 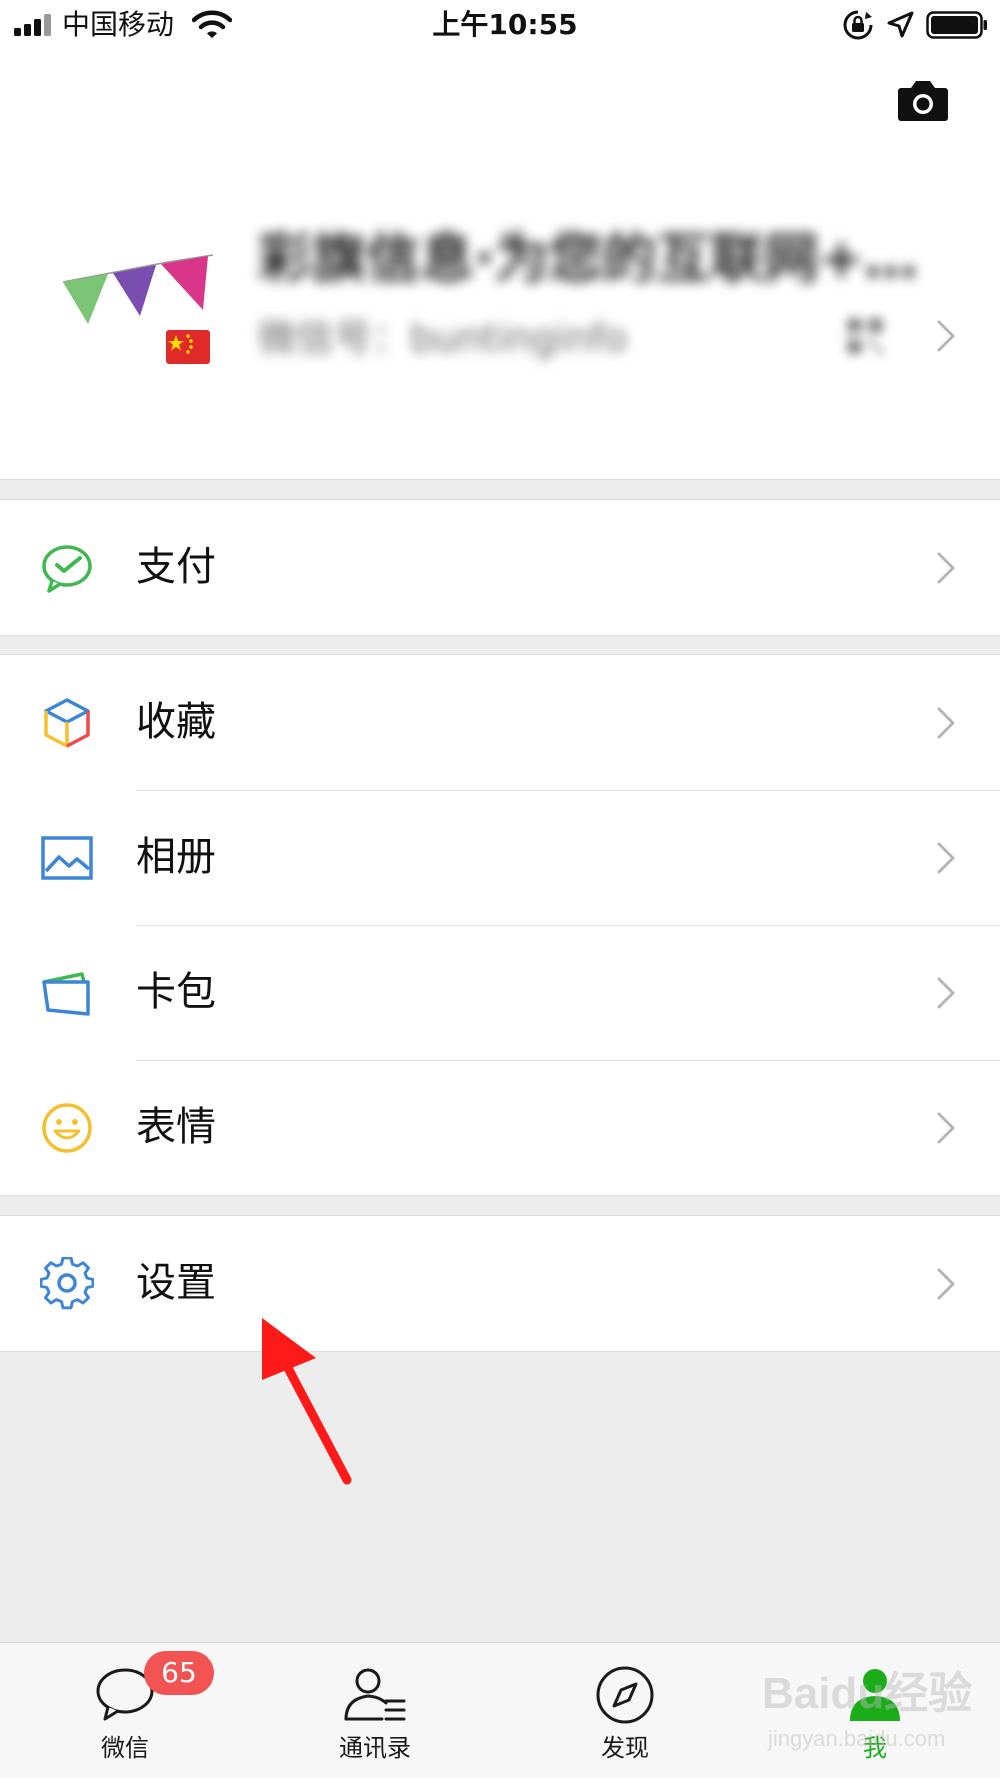 I want to click on card-wallet-icon, so click(x=66, y=994).